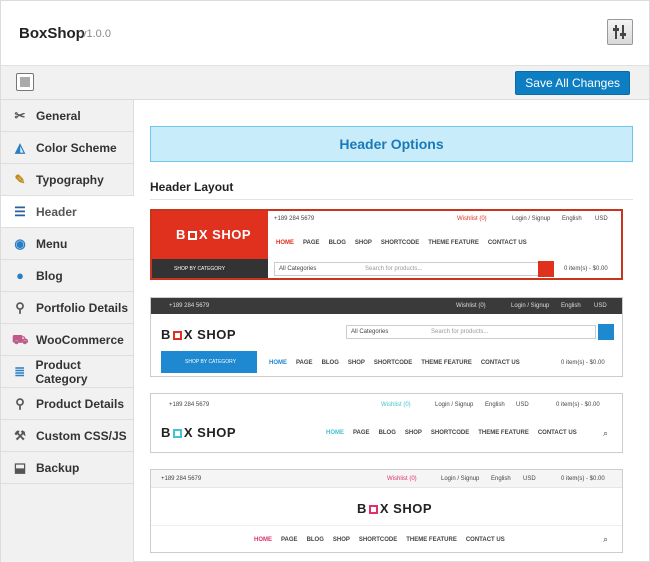  I want to click on sidebar-item-typography: ✎ Typography, so click(67, 180).